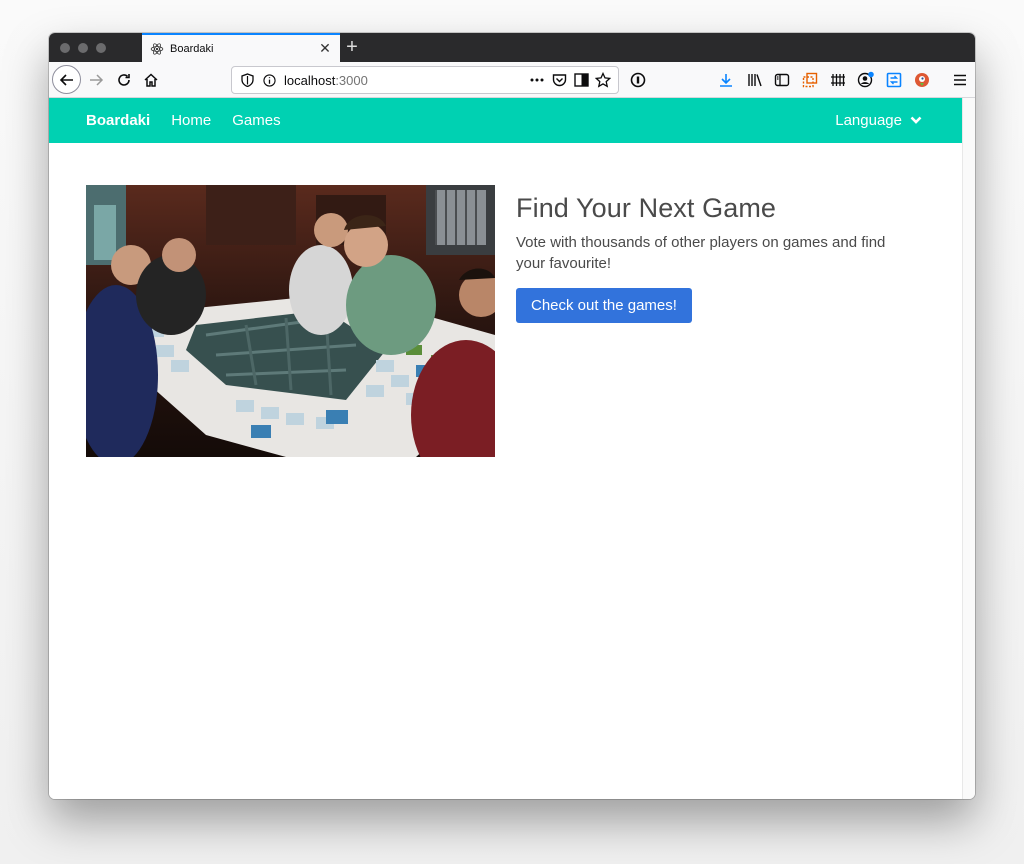 The width and height of the screenshot is (1024, 864). Describe the element at coordinates (256, 120) in the screenshot. I see `nav-link-games: Games` at that location.